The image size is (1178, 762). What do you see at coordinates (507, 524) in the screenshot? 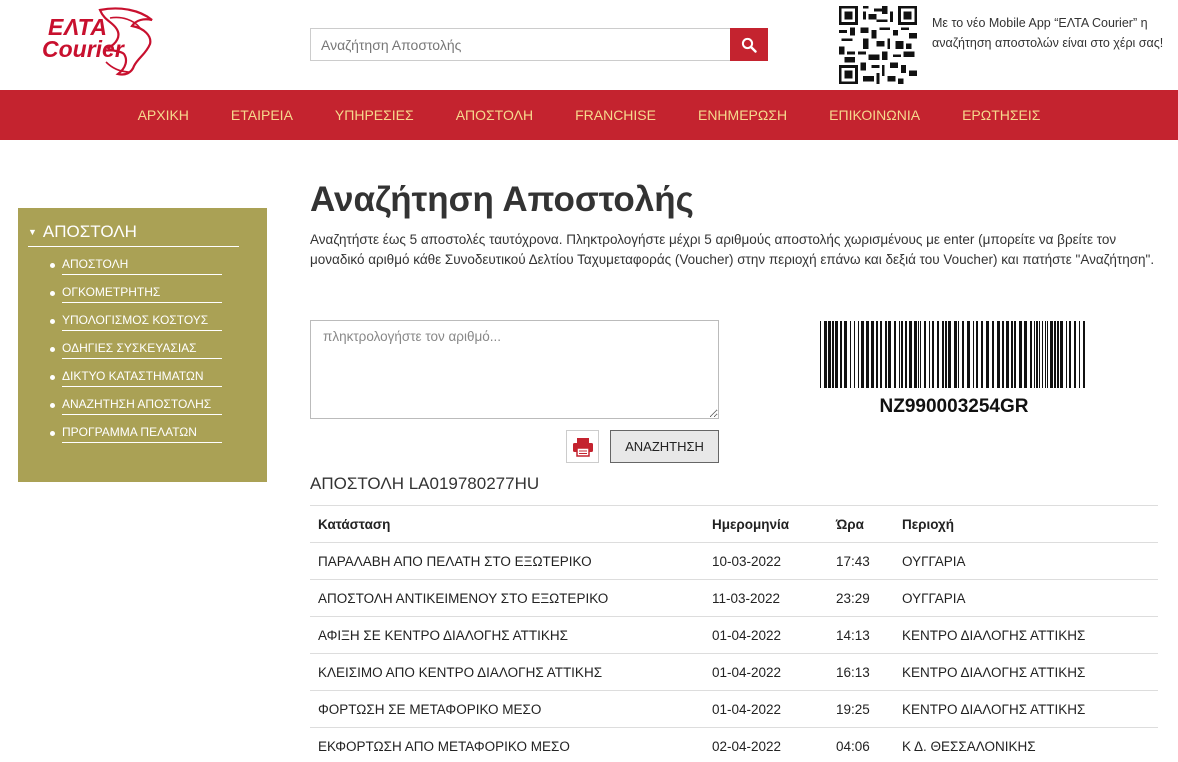
I see `column-header: Κατάσταση` at bounding box center [507, 524].